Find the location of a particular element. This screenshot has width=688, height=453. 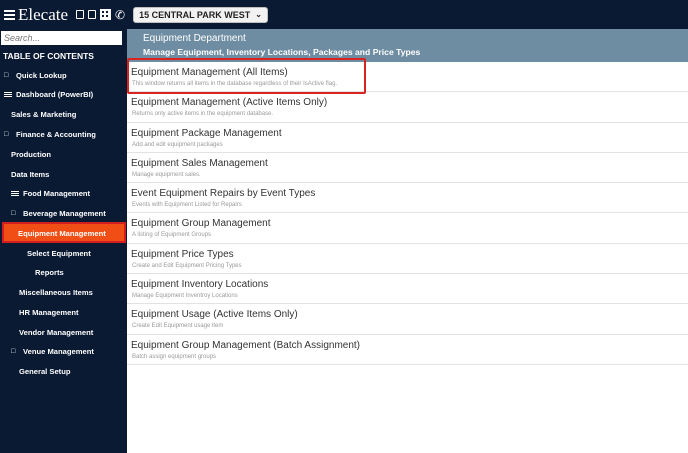

sidebar-item-sales-marketing: Sales & Marketing is located at coordinates (43, 114).